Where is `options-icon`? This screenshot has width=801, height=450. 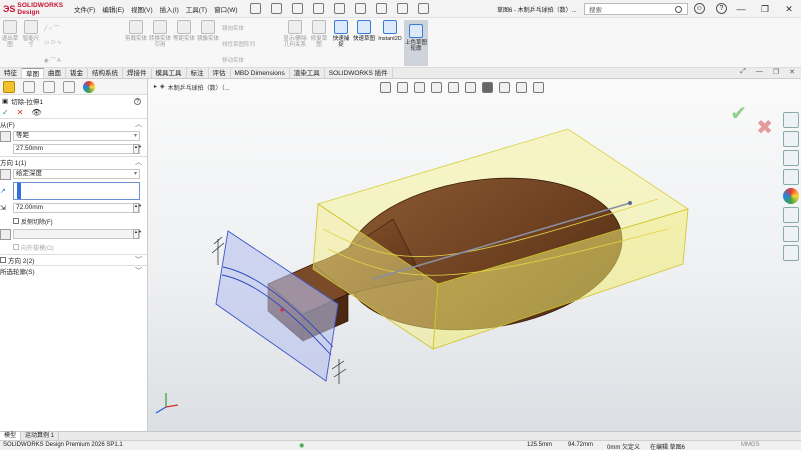 options-icon is located at coordinates (423, 8).